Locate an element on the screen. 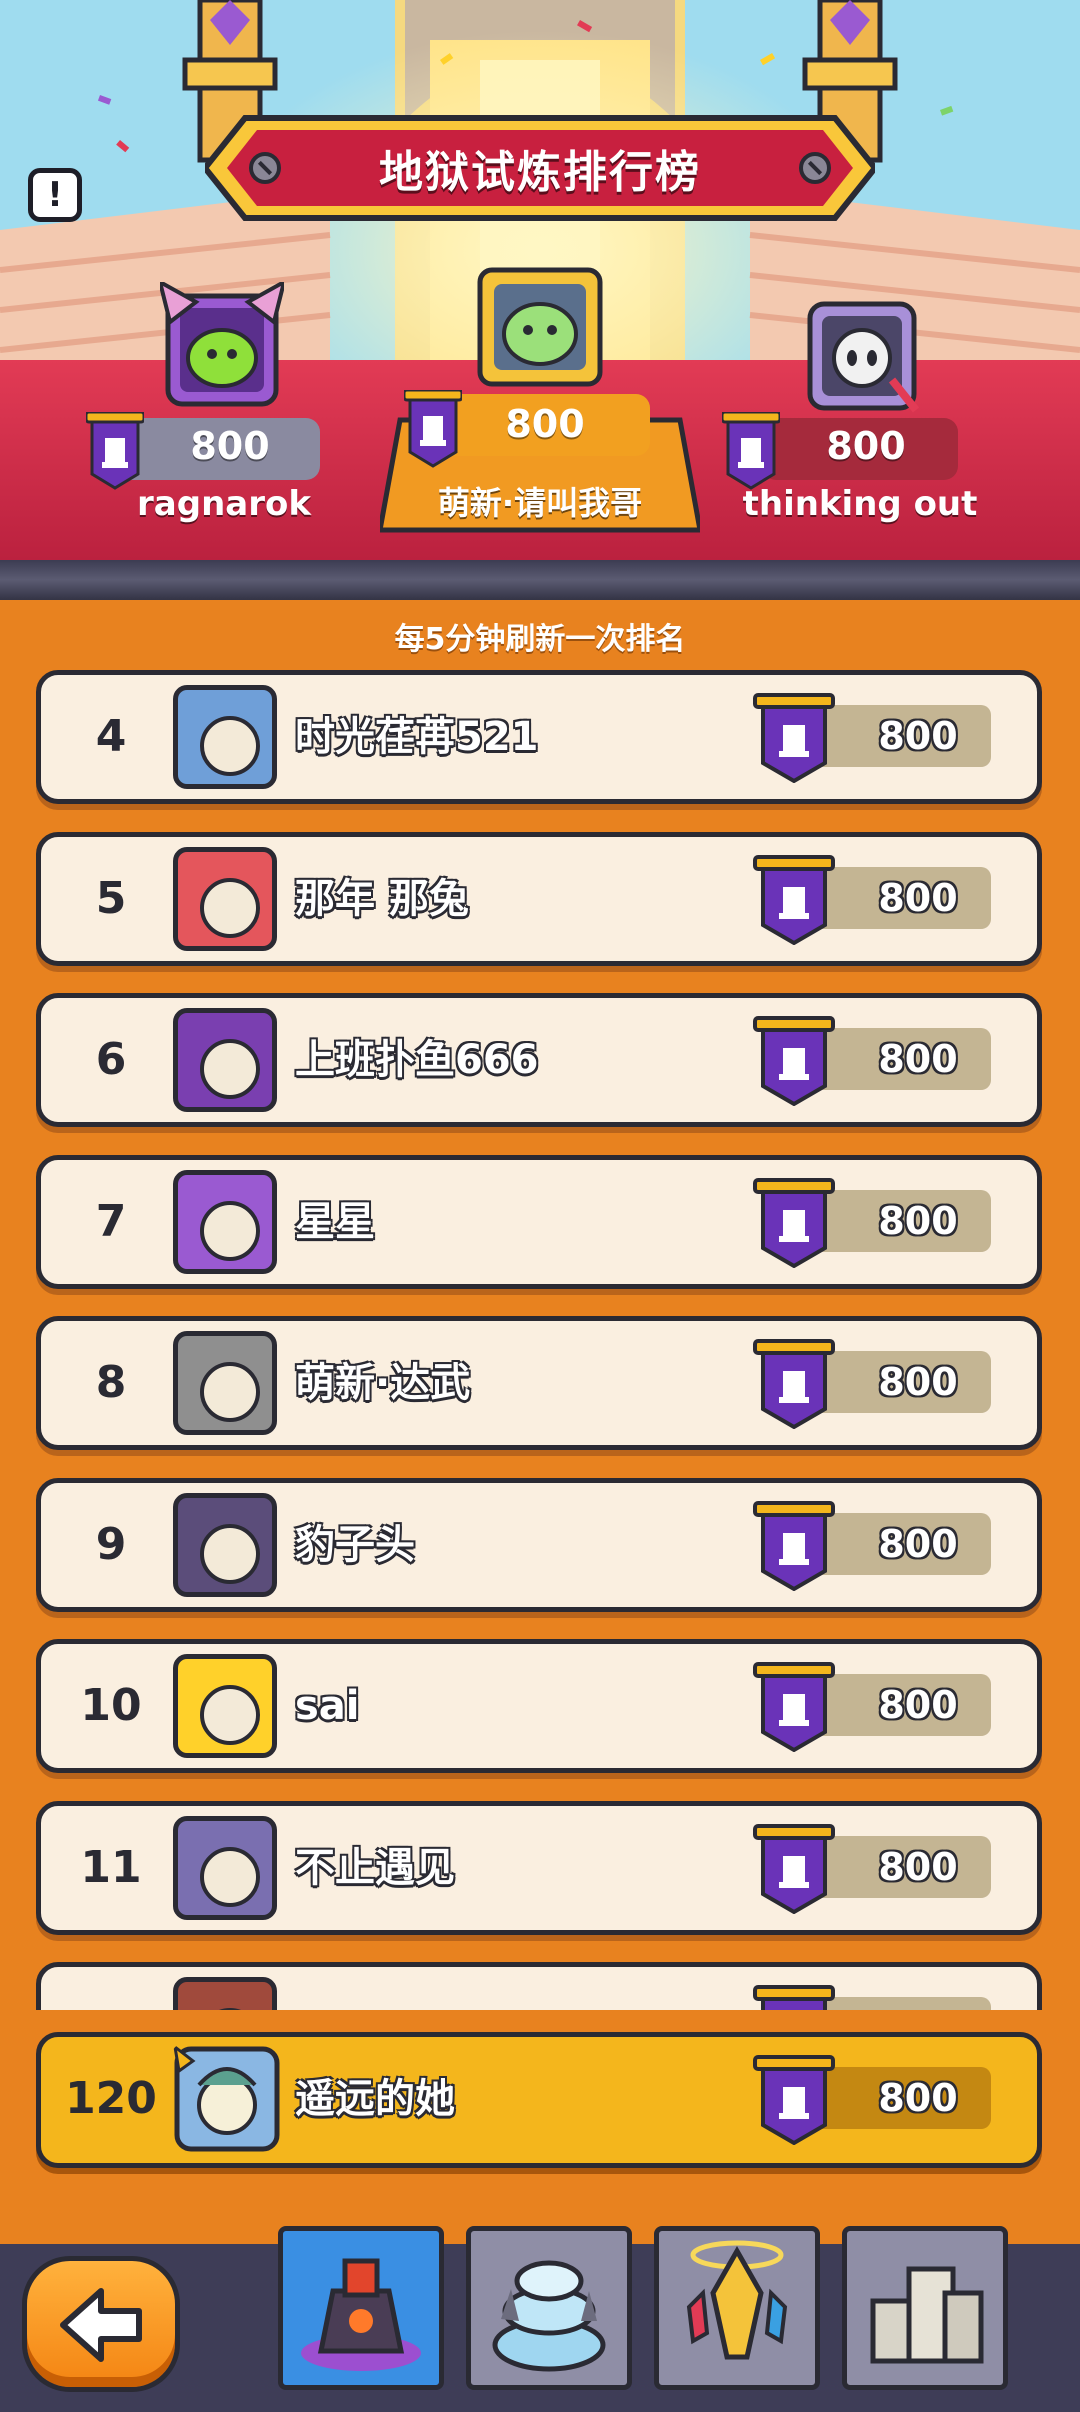 The height and width of the screenshot is (2412, 1080). page-title: 地狱试炼排行榜 is located at coordinates (540, 172).